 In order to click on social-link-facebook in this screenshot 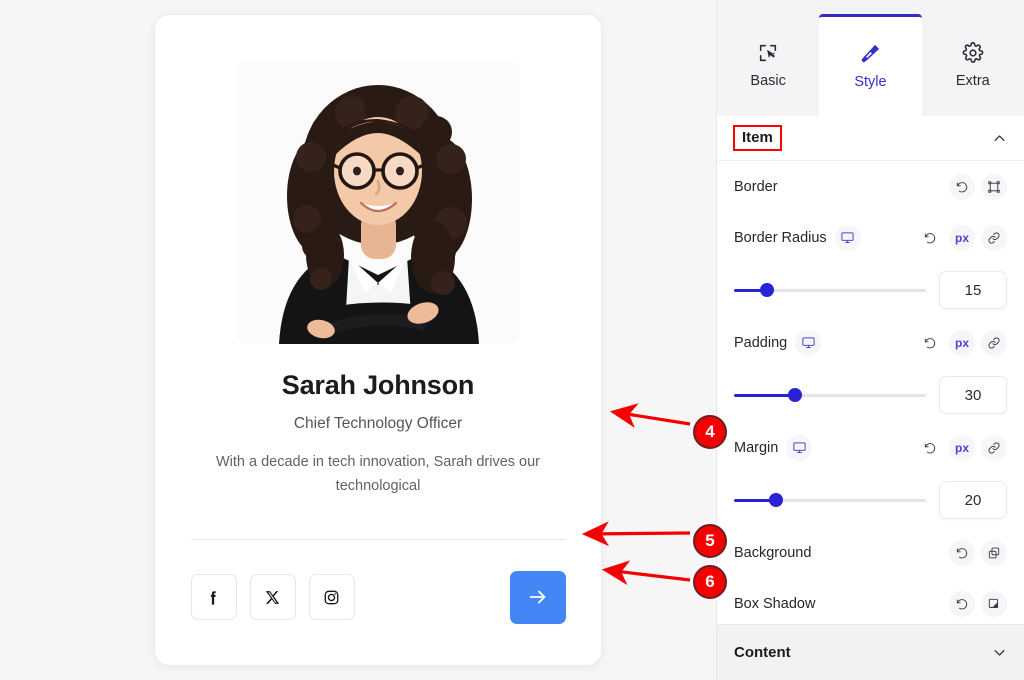, I will do `click(213, 597)`.